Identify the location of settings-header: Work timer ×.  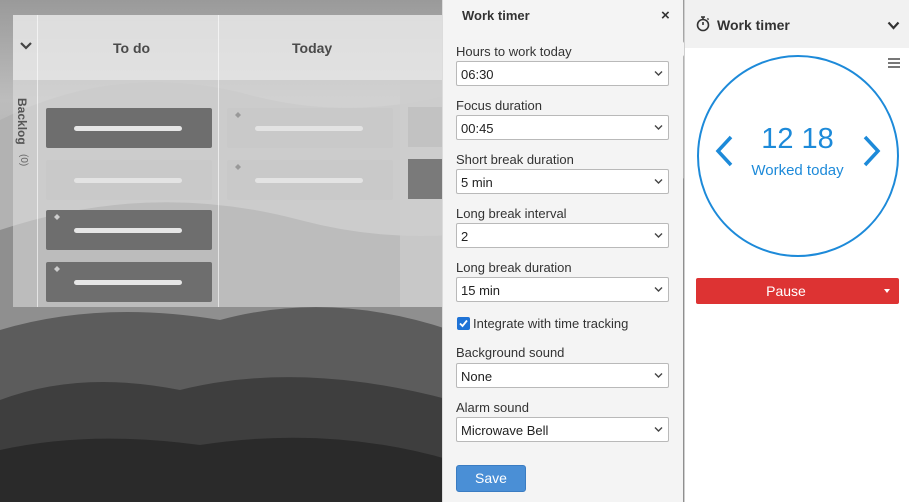
(563, 16).